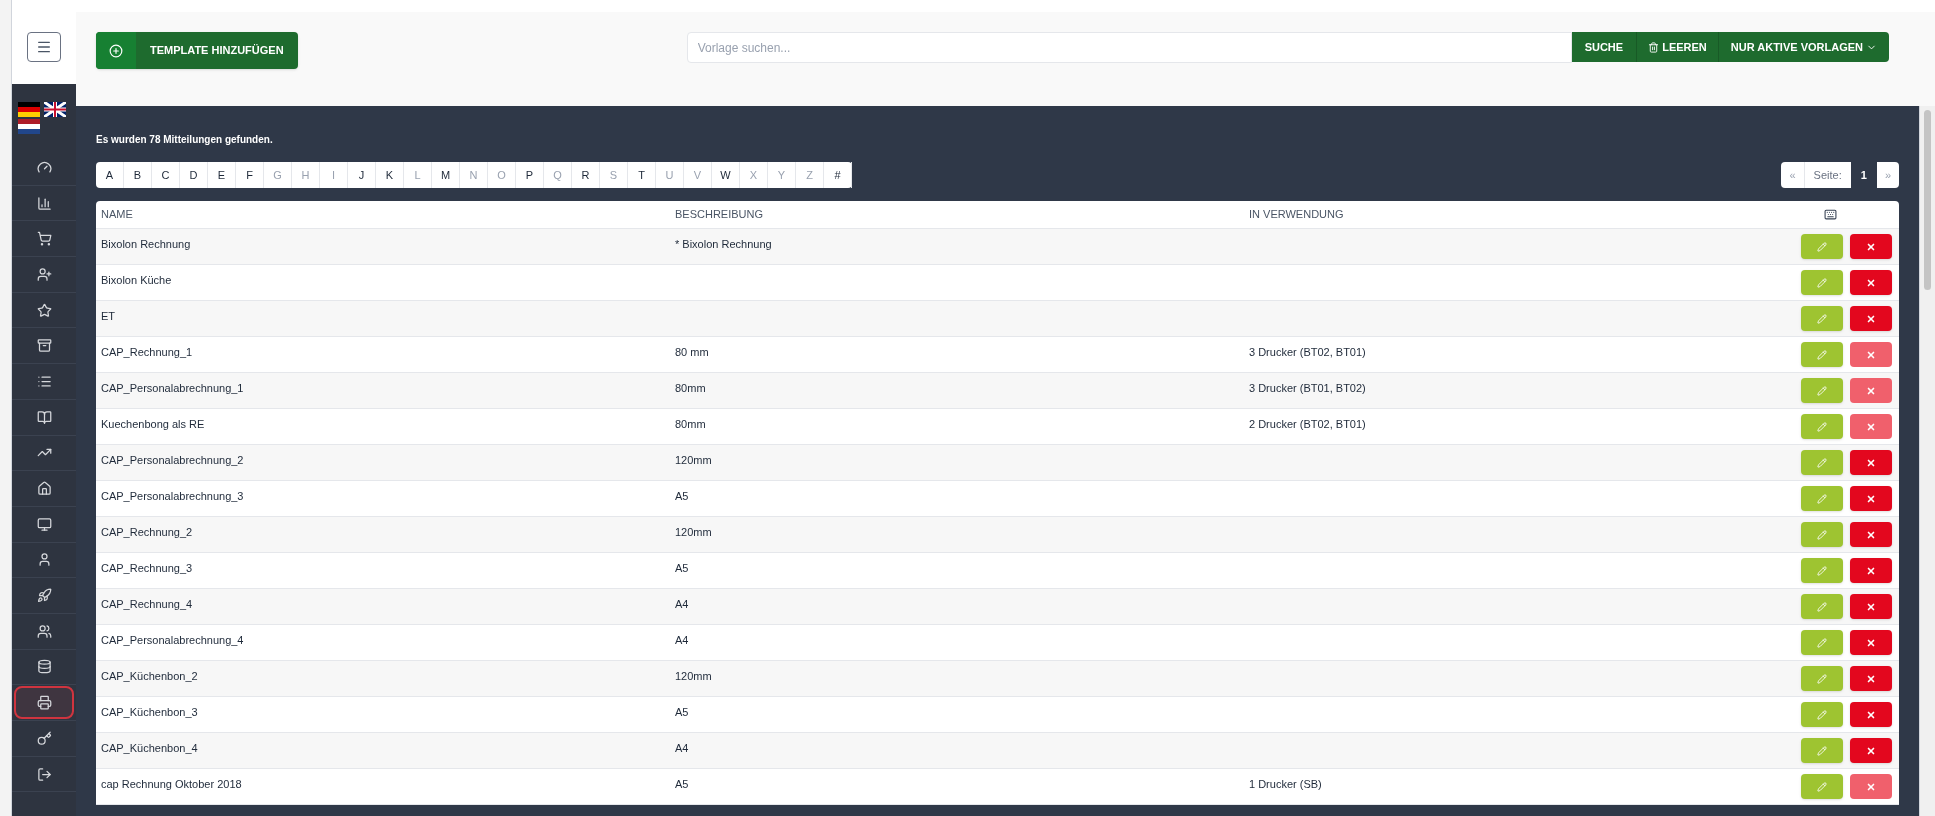  Describe the element at coordinates (362, 175) in the screenshot. I see `letter-filter: J` at that location.